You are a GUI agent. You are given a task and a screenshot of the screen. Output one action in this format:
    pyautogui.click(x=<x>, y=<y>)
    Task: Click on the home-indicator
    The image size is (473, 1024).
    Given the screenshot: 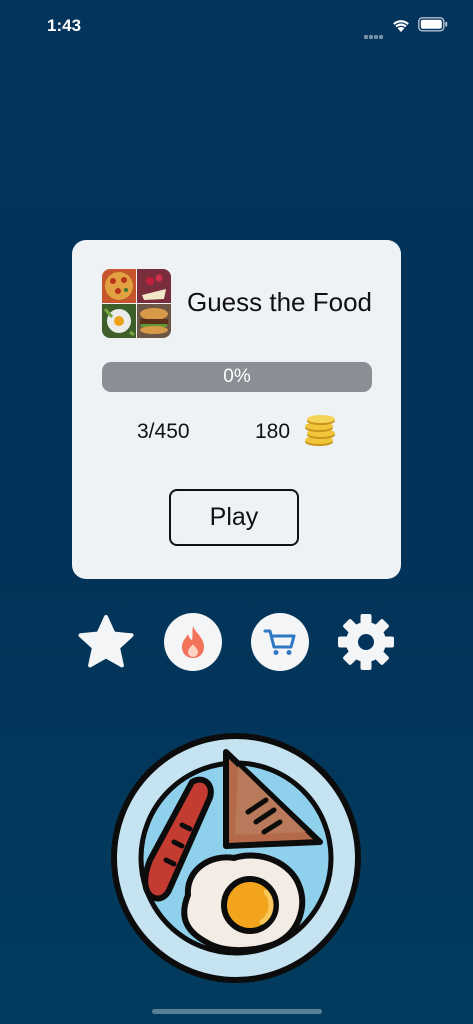 What is the action you would take?
    pyautogui.click(x=237, y=1011)
    